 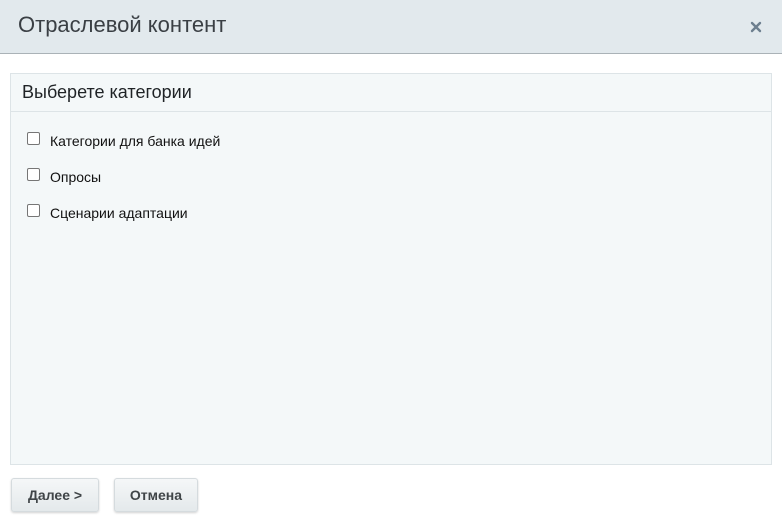 What do you see at coordinates (156, 495) in the screenshot?
I see `cancel-button: Отмена` at bounding box center [156, 495].